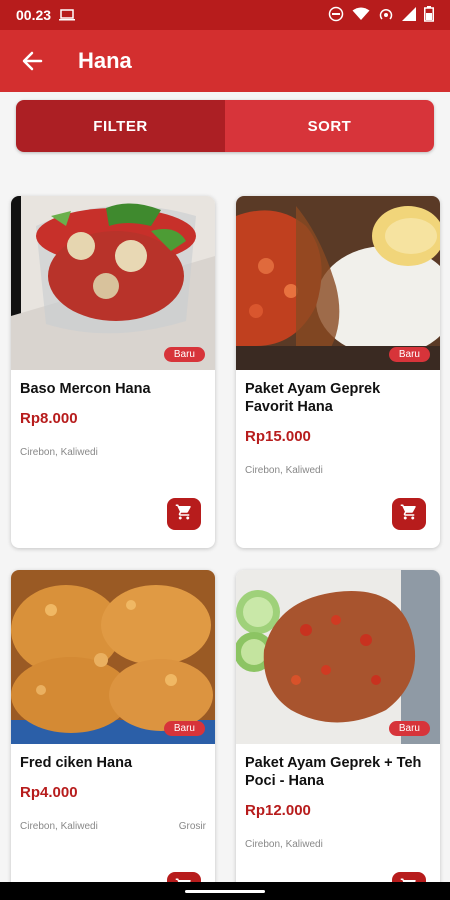  What do you see at coordinates (278, 810) in the screenshot?
I see `product-price: Rp12.000` at bounding box center [278, 810].